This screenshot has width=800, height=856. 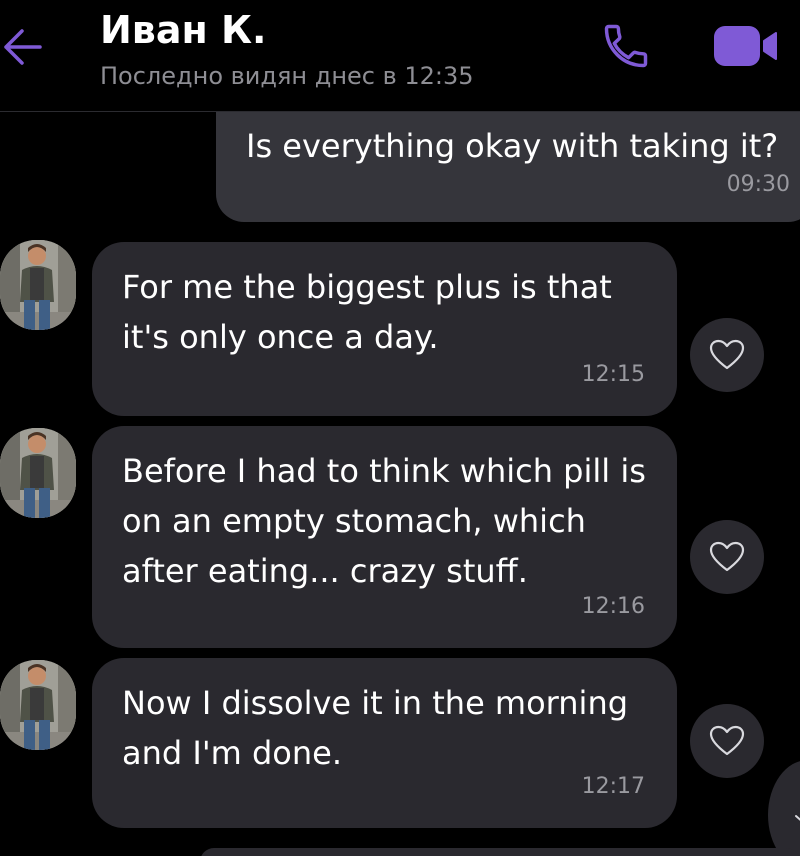 What do you see at coordinates (183, 30) in the screenshot?
I see `contact-name: Иван К.` at bounding box center [183, 30].